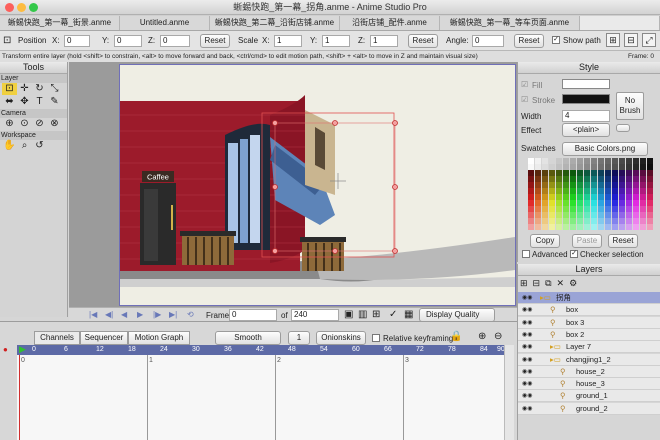 The width and height of the screenshot is (660, 440). Describe the element at coordinates (39, 124) in the screenshot. I see `camera-roll-icon: ⊘` at that location.